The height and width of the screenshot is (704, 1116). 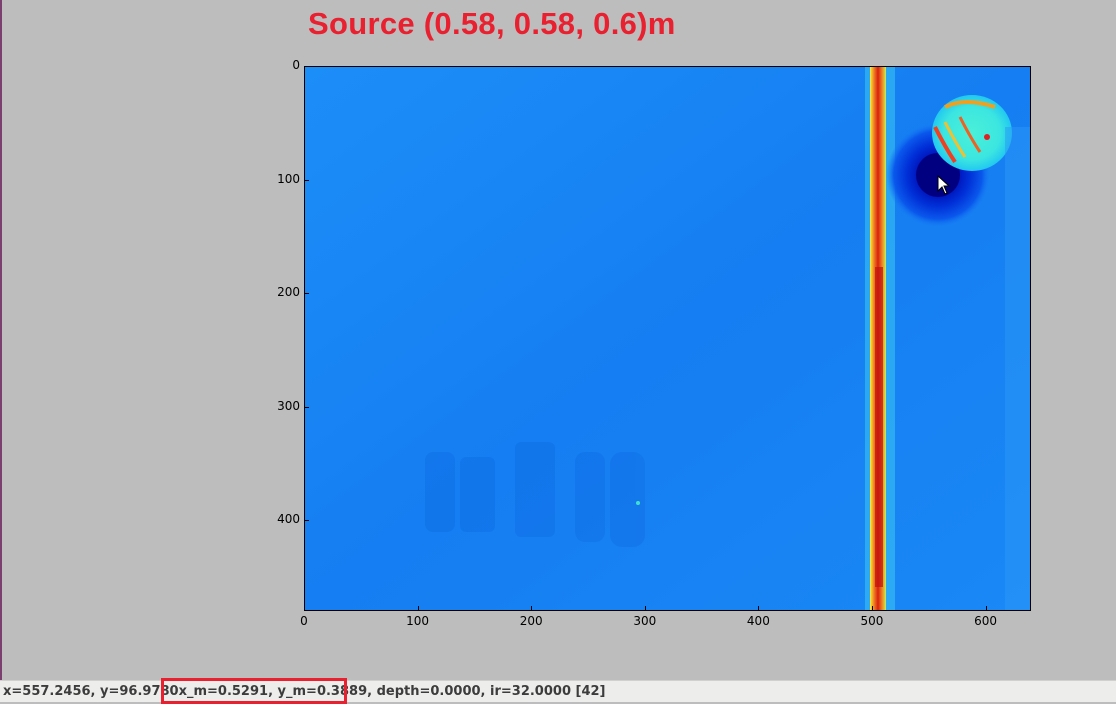 I want to click on x-tick-label: 500, so click(x=872, y=621).